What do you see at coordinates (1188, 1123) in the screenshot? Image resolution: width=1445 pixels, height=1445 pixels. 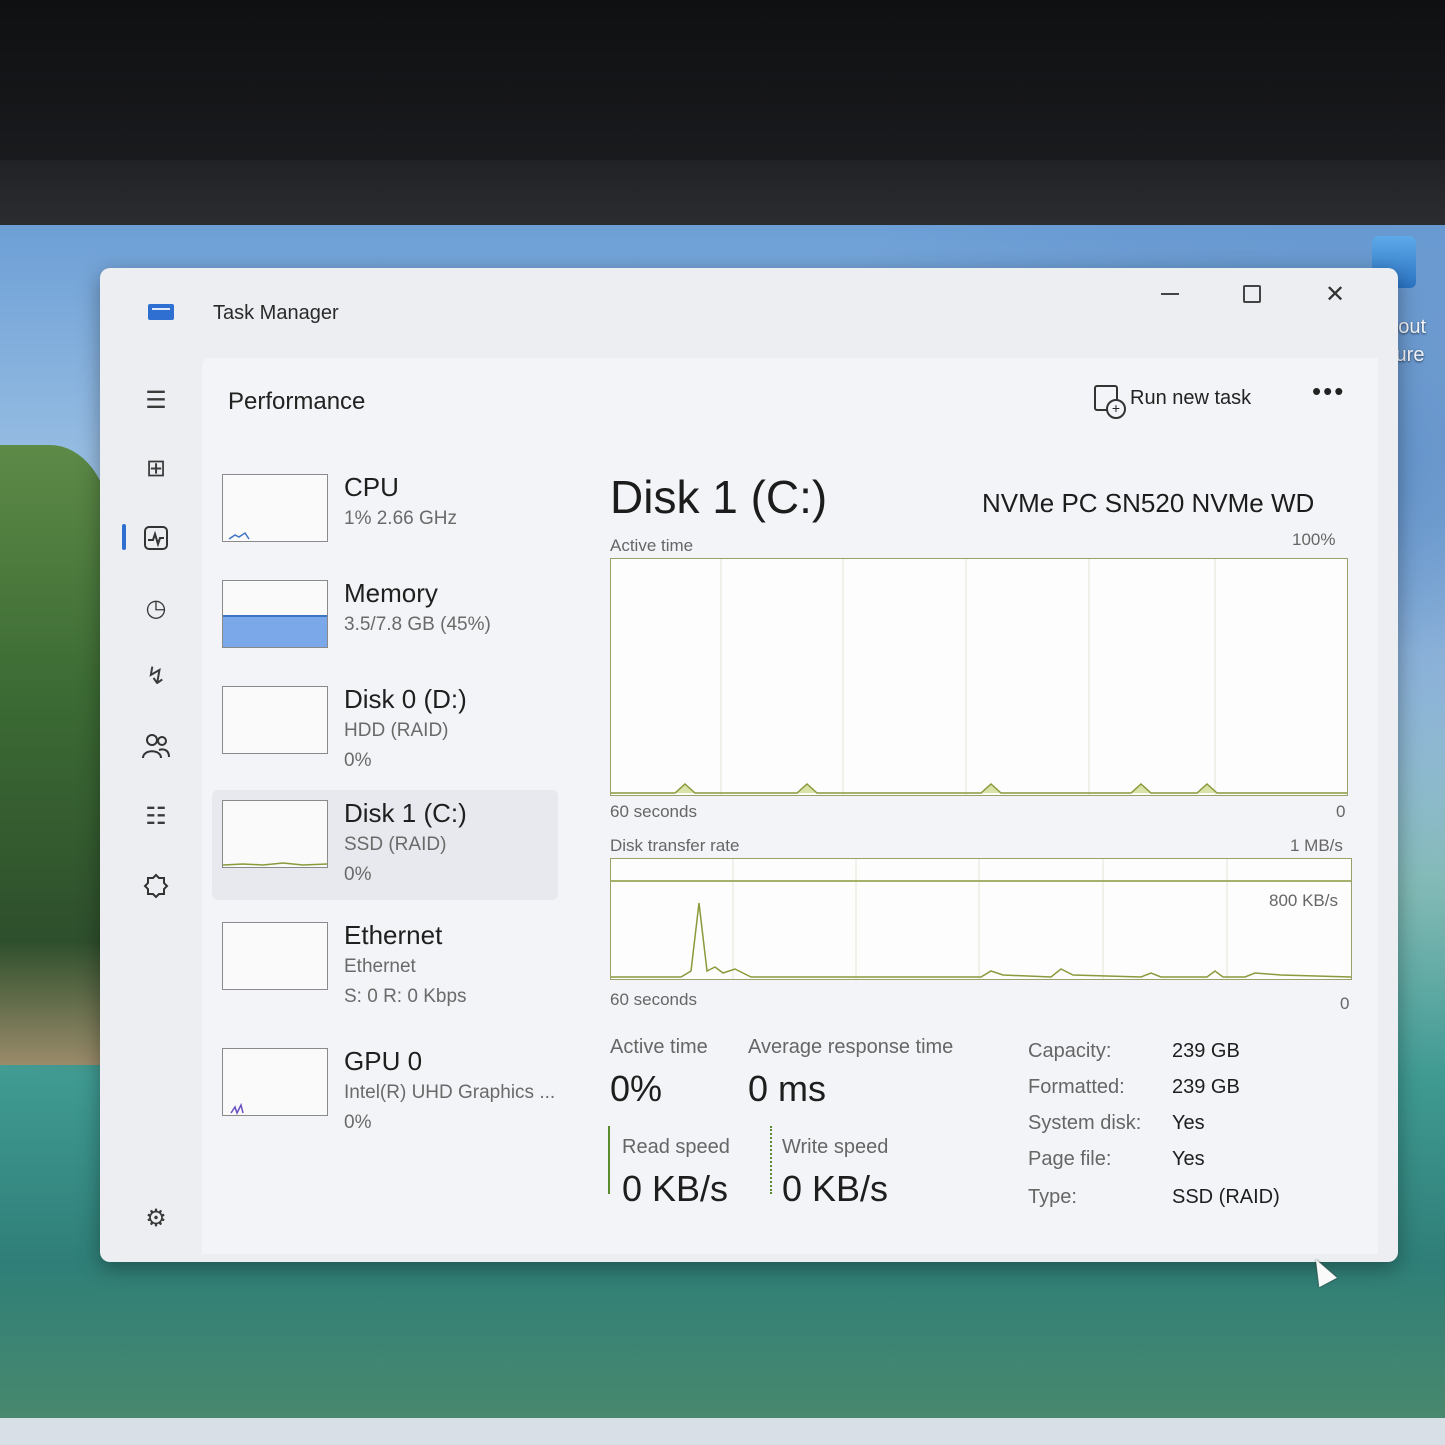 I see `system-disk-value: Yes` at bounding box center [1188, 1123].